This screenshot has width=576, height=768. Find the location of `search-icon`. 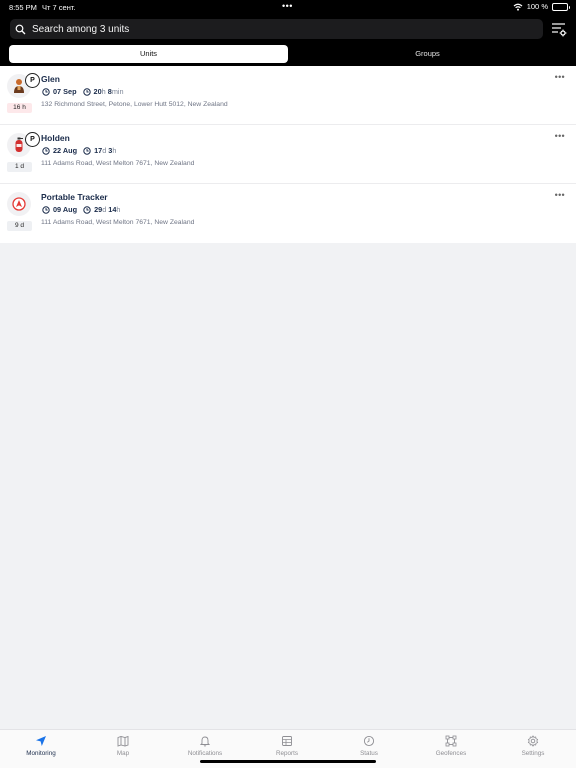

search-icon is located at coordinates (20, 29).